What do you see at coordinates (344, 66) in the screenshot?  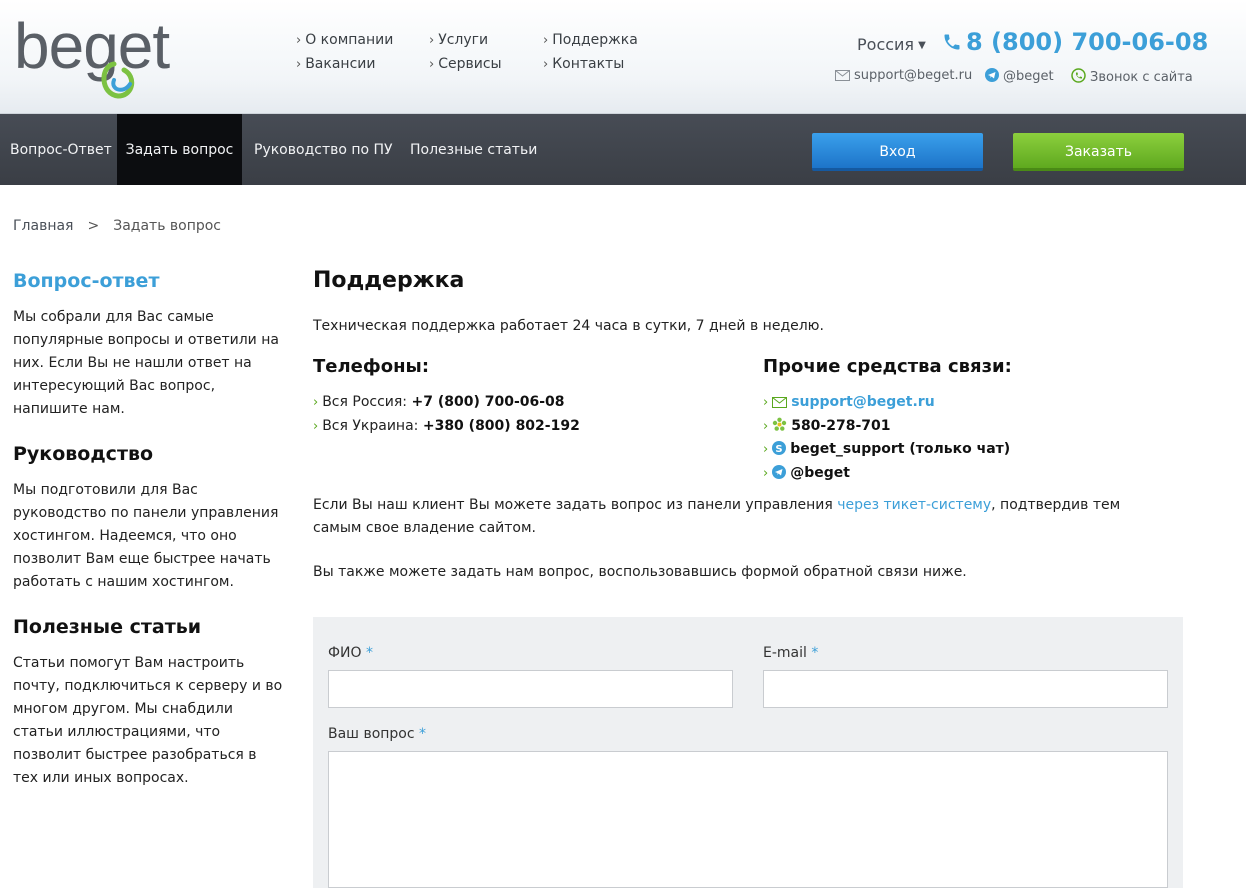 I see `top-nav-vacancies: › Вакансии` at bounding box center [344, 66].